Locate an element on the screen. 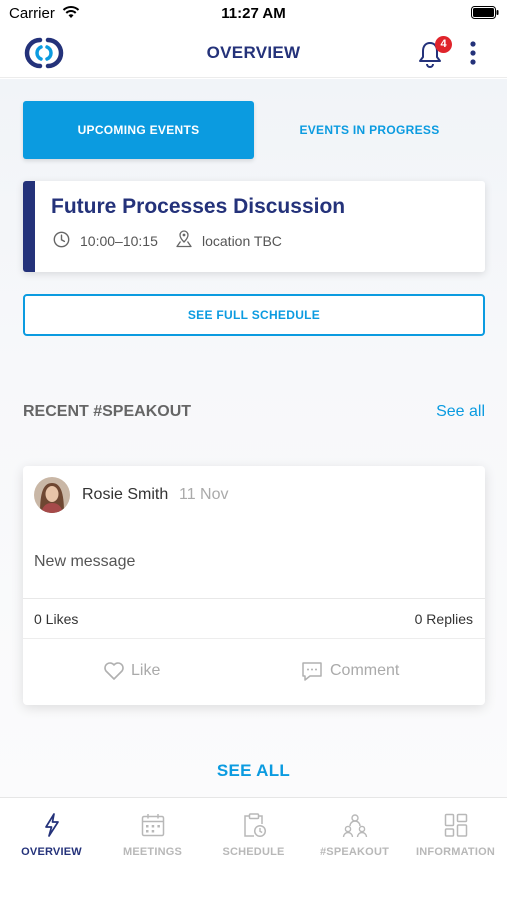 This screenshot has width=507, height=900. nav-item-schedule: SCHEDULE is located at coordinates (253, 837).